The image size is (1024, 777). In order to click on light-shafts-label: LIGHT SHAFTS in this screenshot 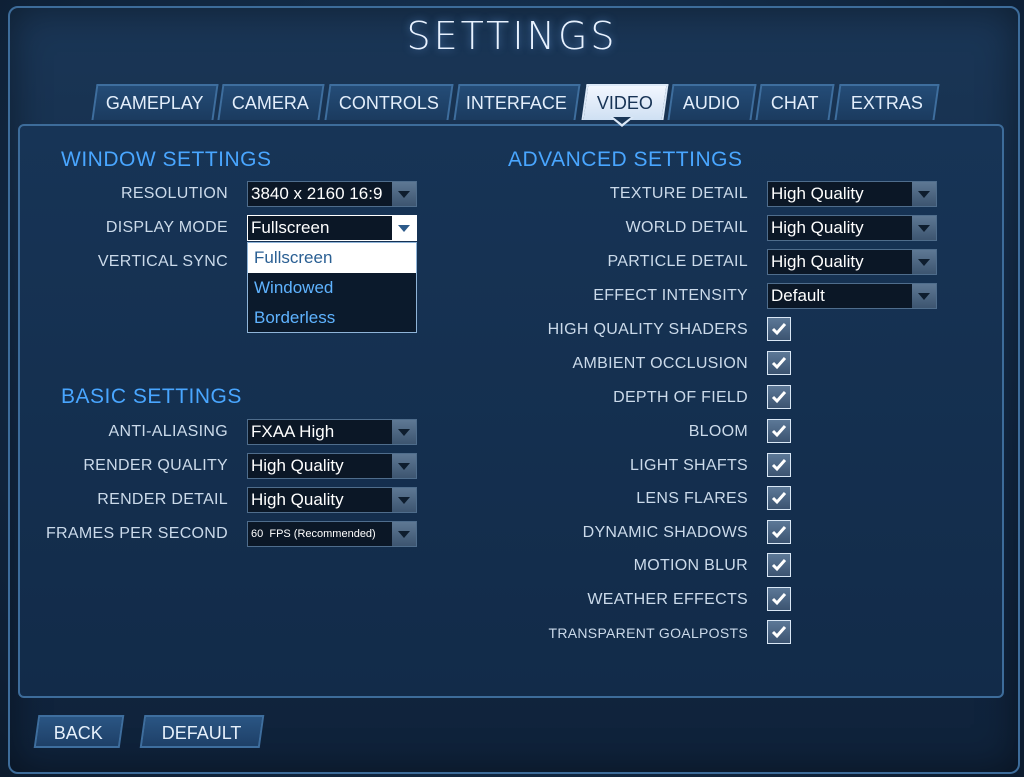, I will do `click(689, 465)`.